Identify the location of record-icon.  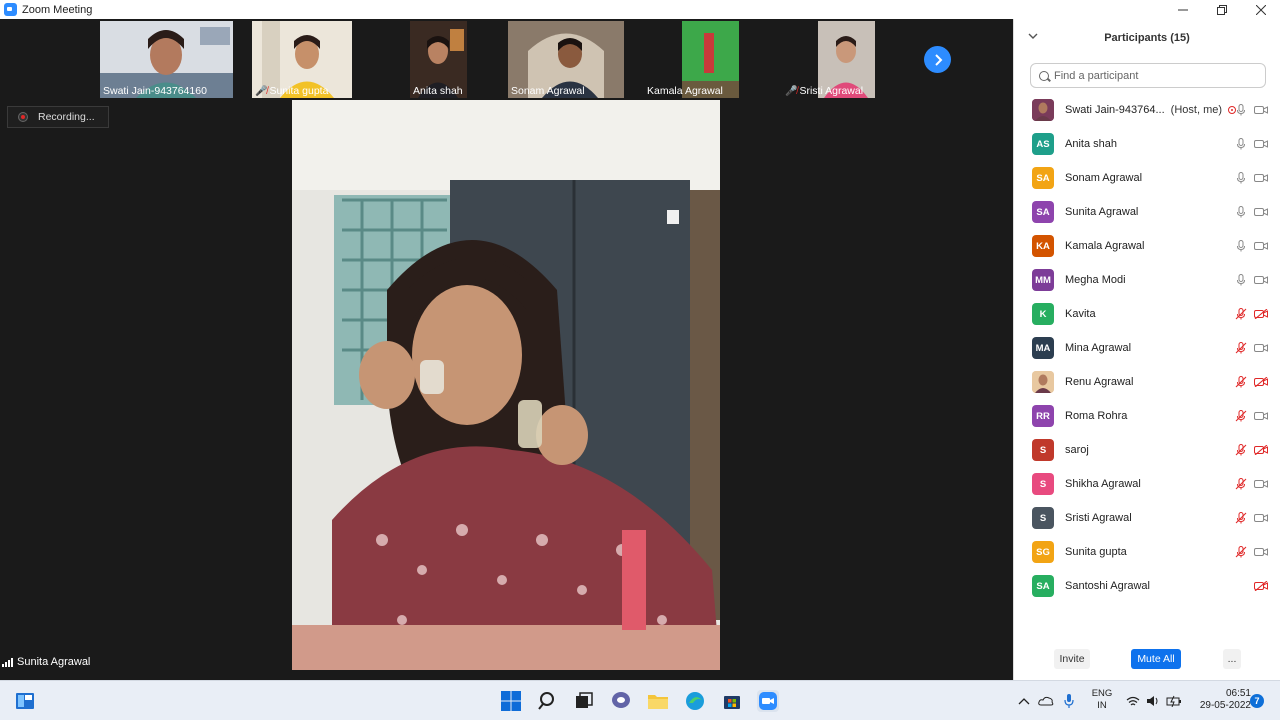
(23, 117).